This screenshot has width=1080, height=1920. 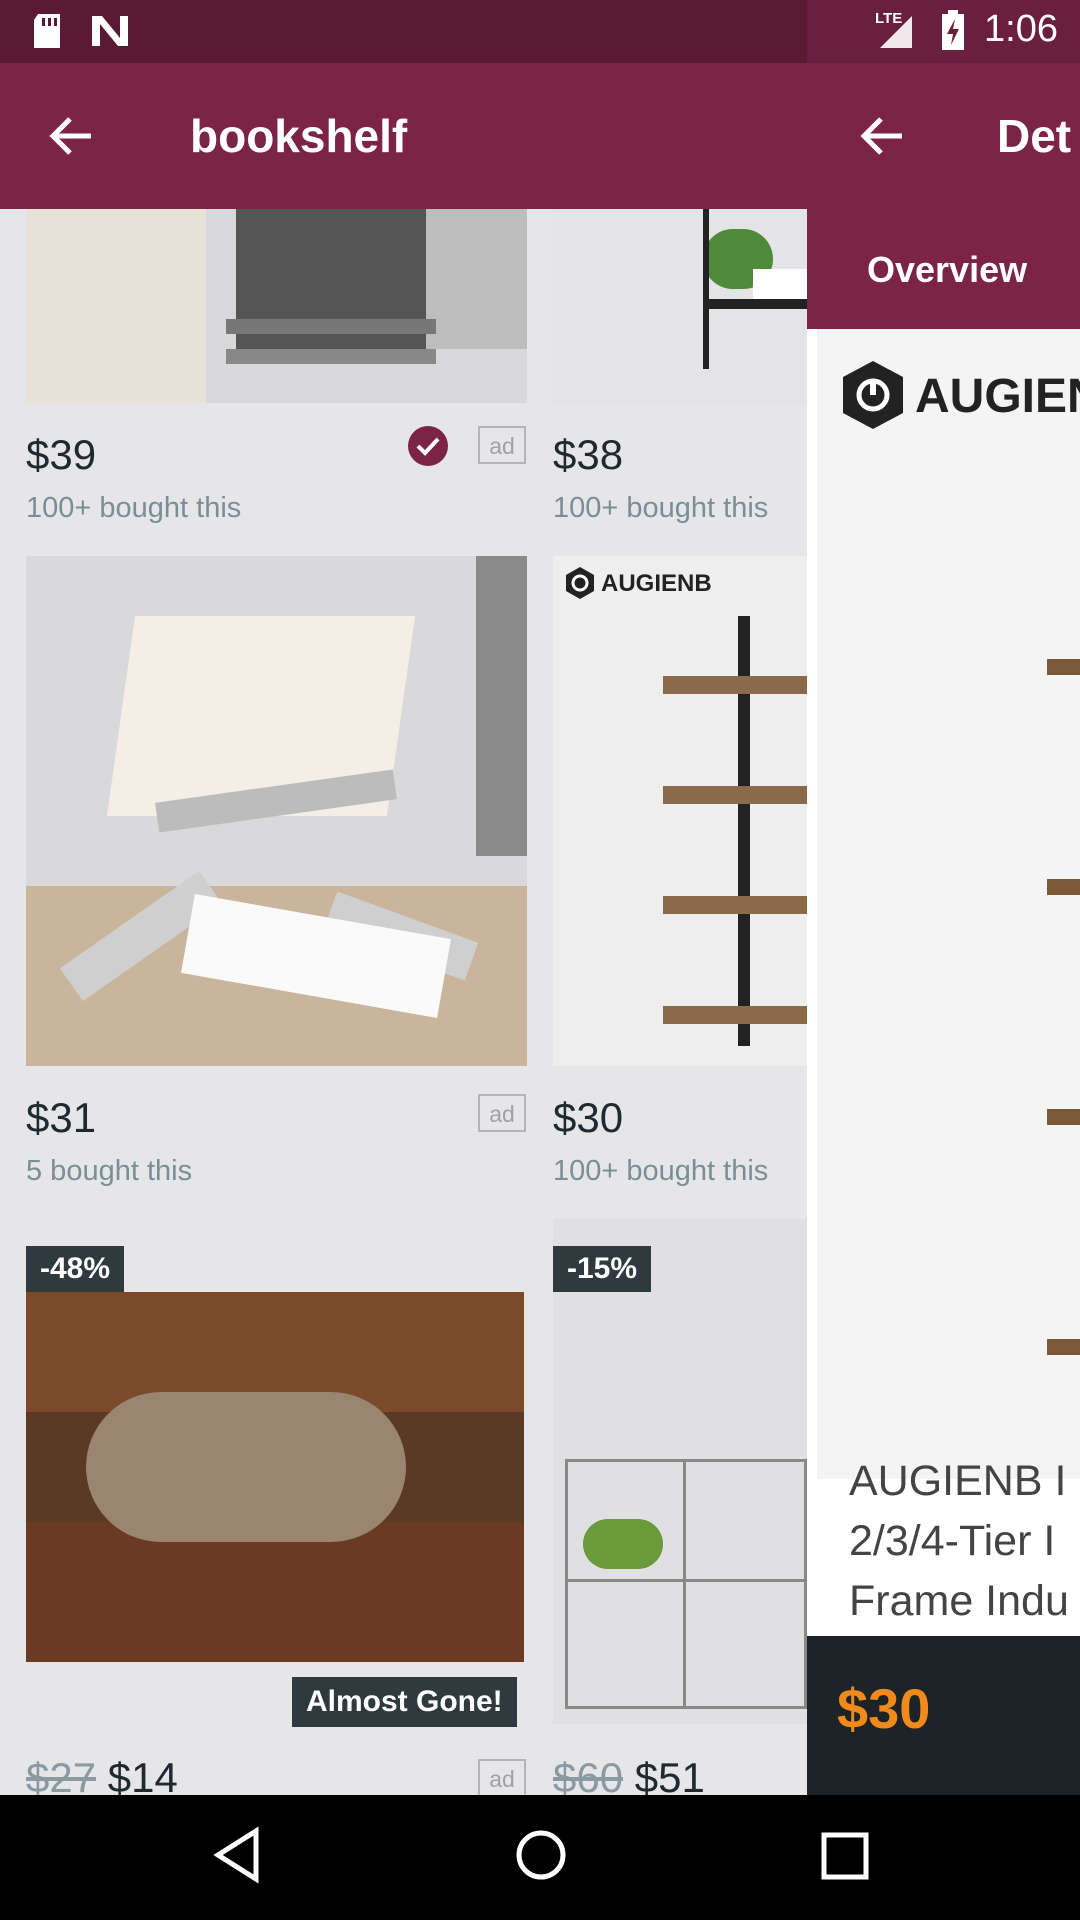 I want to click on discount-badge: -48%, so click(x=75, y=1269).